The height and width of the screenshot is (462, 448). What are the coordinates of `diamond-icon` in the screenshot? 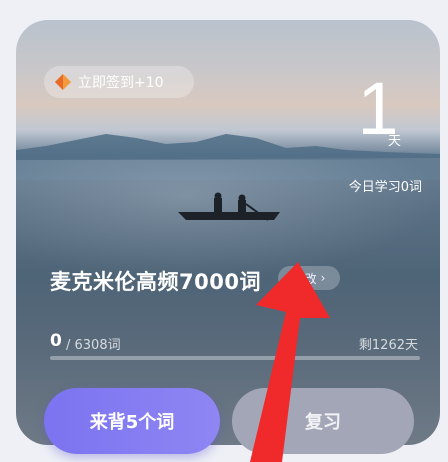 It's located at (63, 82).